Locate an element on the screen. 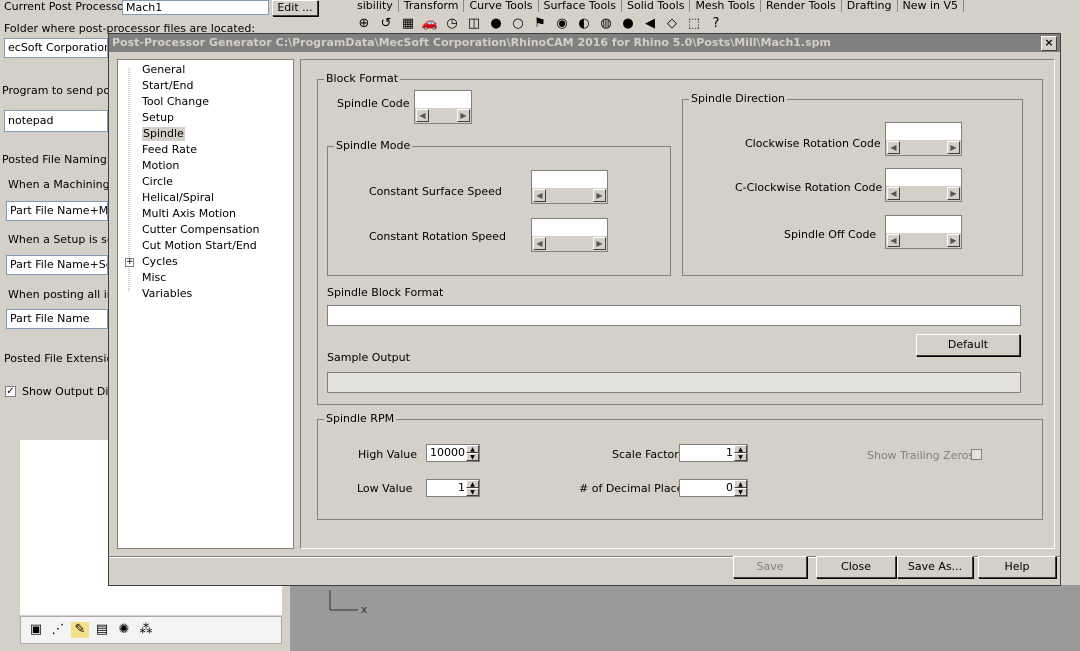 This screenshot has height=651, width=1080. tree-item-general: General is located at coordinates (163, 70).